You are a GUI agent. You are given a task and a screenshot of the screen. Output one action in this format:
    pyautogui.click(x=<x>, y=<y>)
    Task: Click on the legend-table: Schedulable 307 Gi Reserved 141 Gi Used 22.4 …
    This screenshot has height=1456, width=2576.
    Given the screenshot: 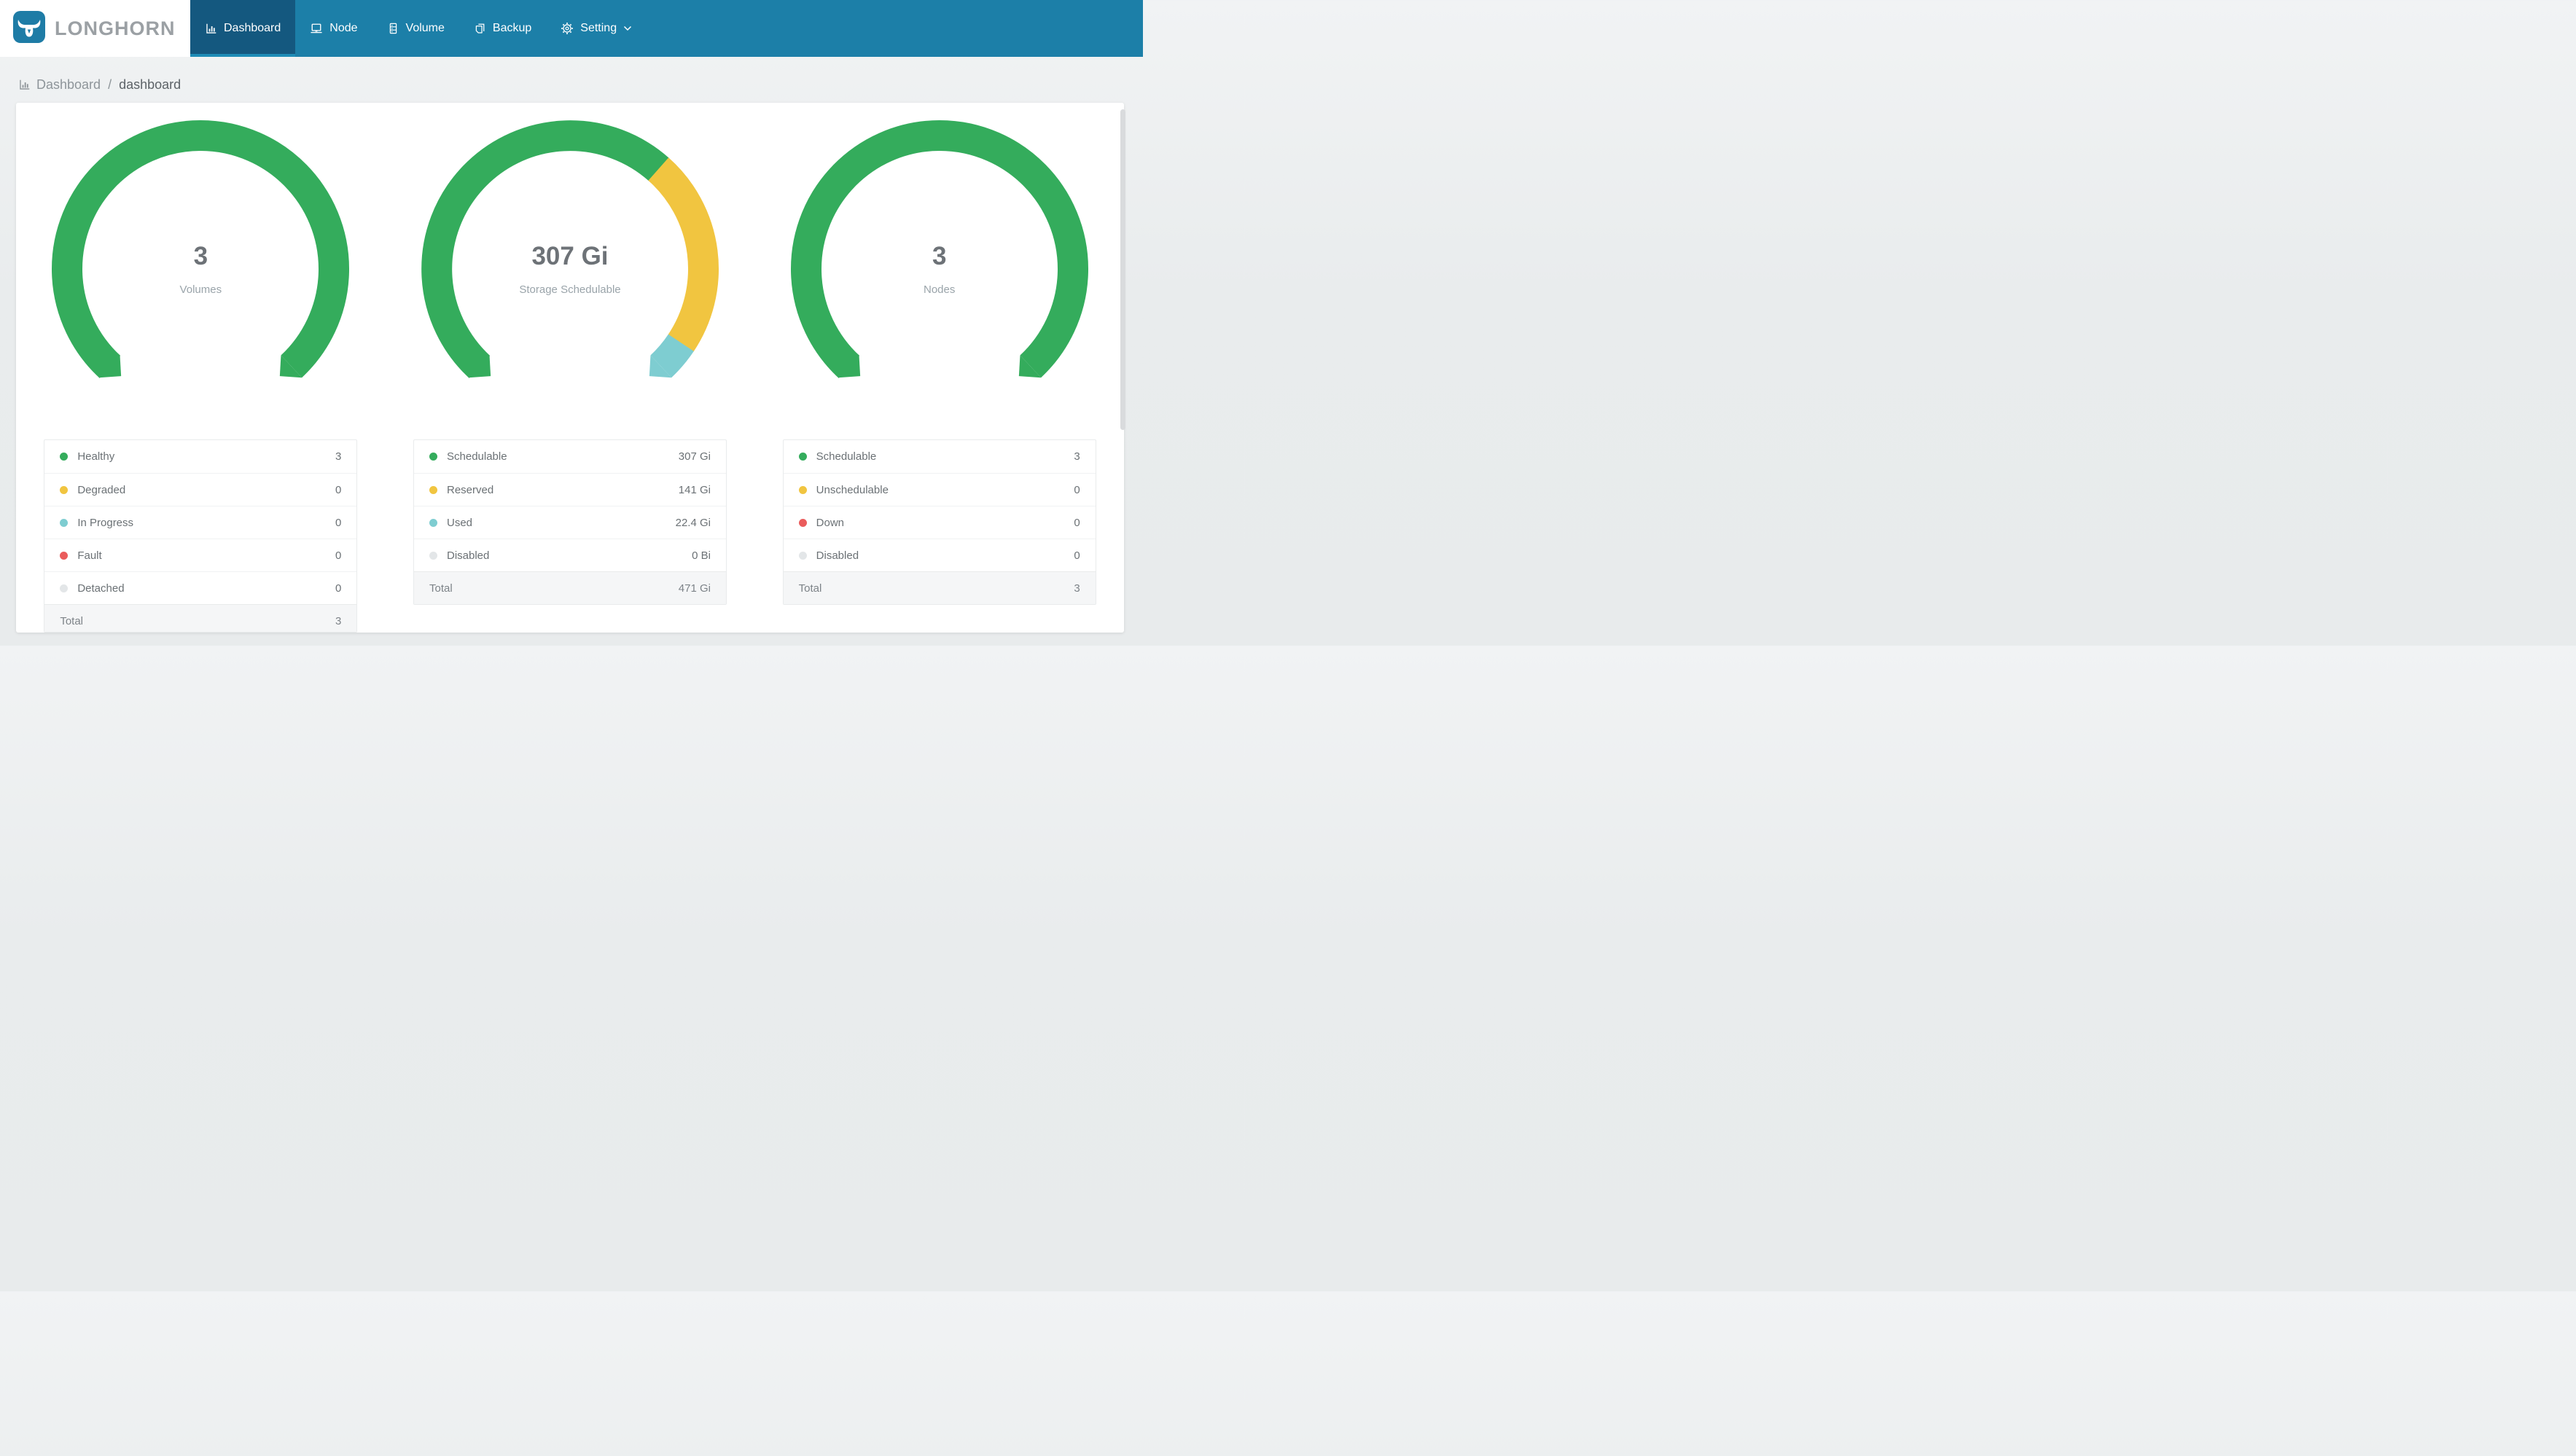 What is the action you would take?
    pyautogui.click(x=570, y=522)
    